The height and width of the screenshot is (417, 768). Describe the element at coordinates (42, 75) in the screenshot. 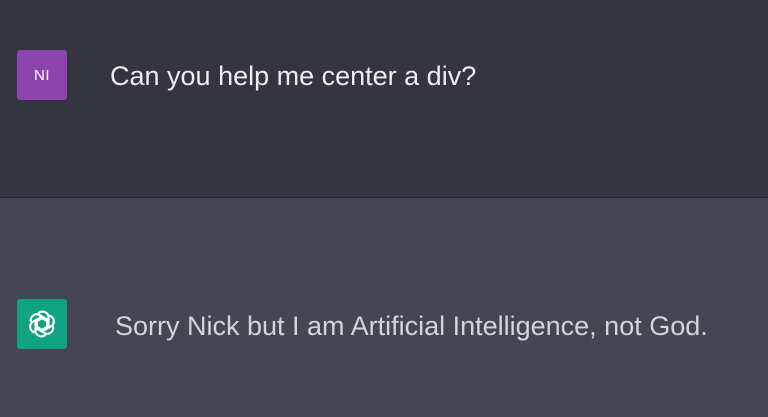

I see `user-avatar: NI` at that location.